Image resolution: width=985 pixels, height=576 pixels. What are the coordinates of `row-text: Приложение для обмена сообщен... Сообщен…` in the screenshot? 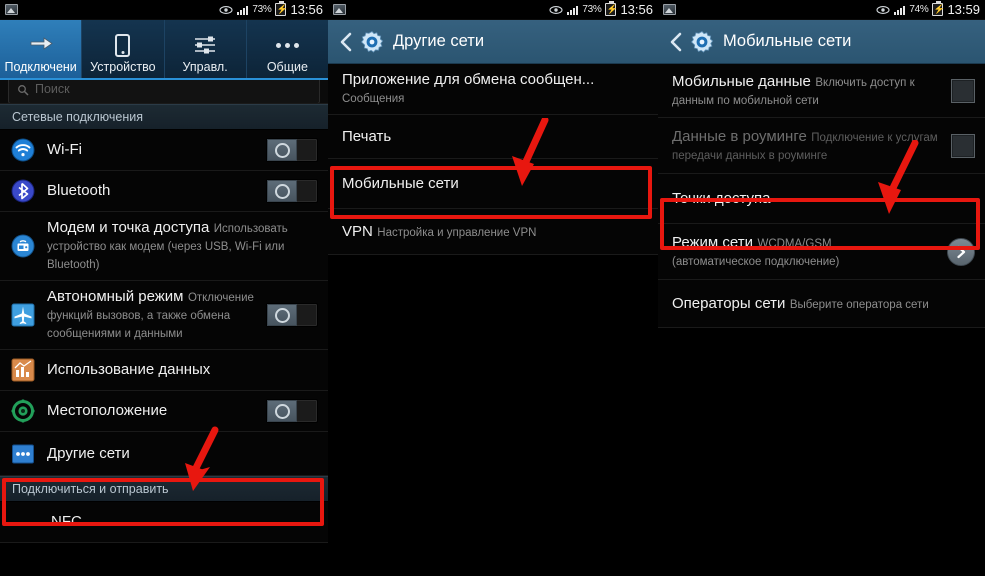 It's located at (495, 89).